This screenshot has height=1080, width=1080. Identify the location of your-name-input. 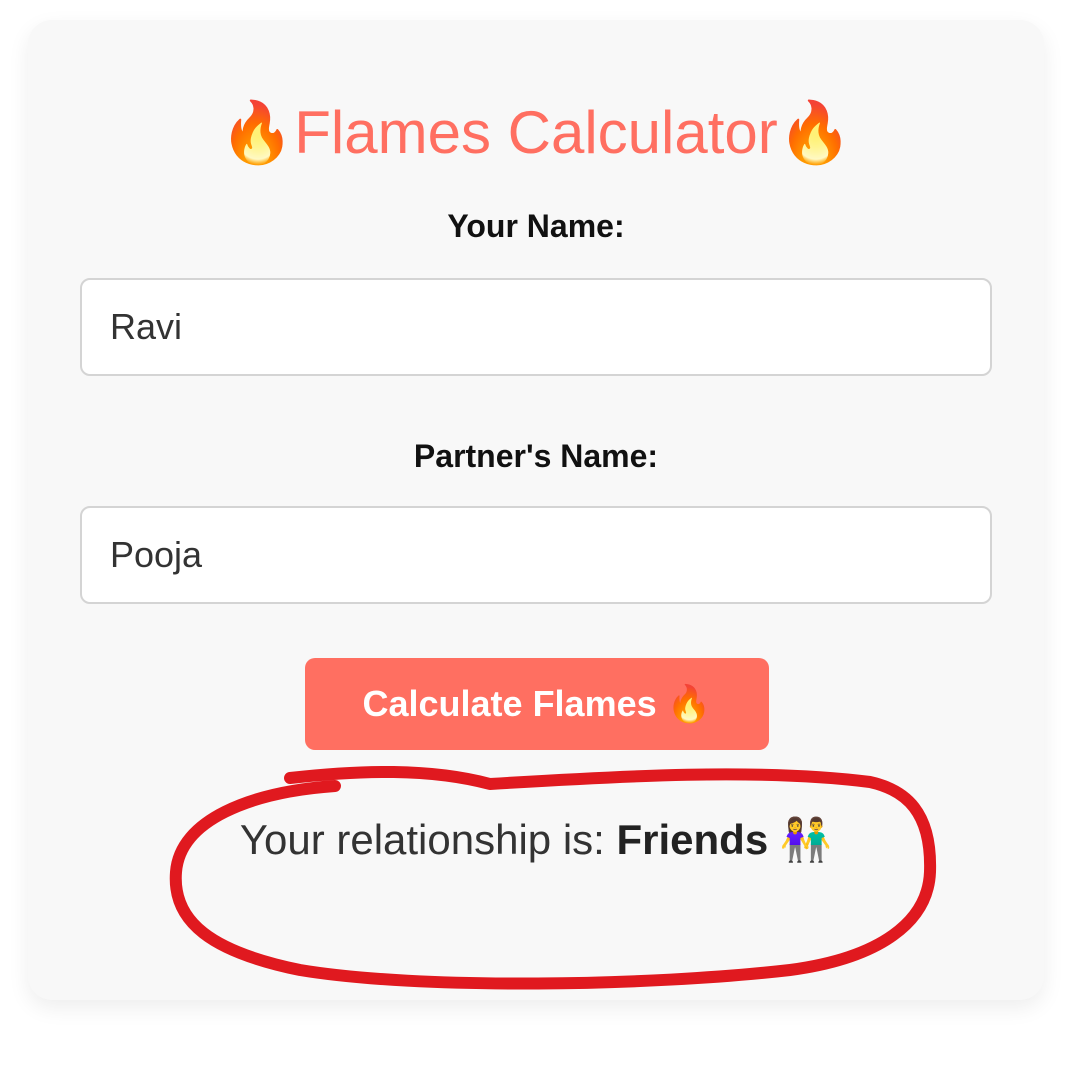
(536, 327).